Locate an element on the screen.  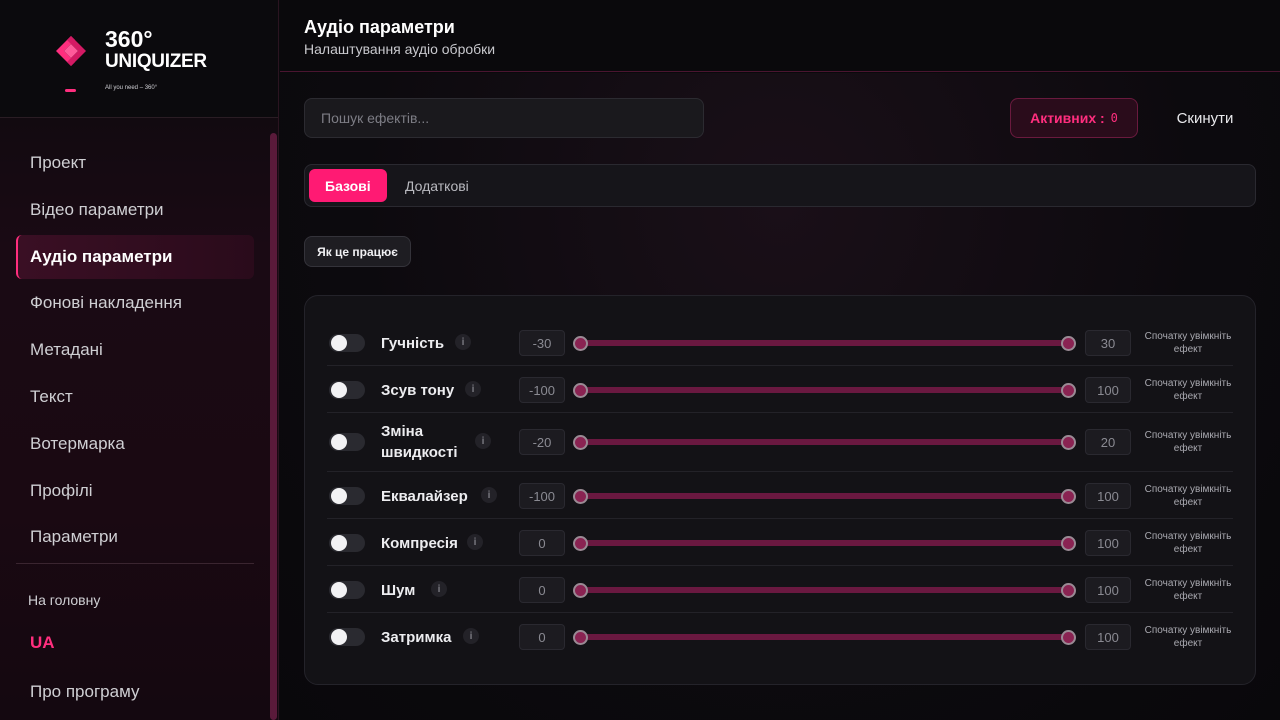
effect-name: Шум is located at coordinates (398, 590).